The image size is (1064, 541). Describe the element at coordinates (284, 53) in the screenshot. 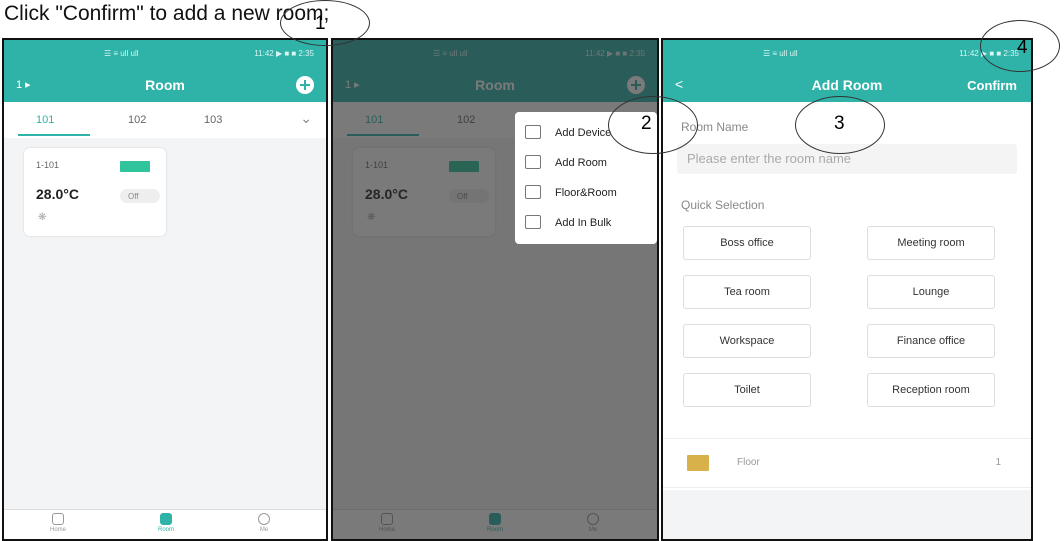

I see `status-time: 11:42 ▶ ■ ■ 2:35` at that location.